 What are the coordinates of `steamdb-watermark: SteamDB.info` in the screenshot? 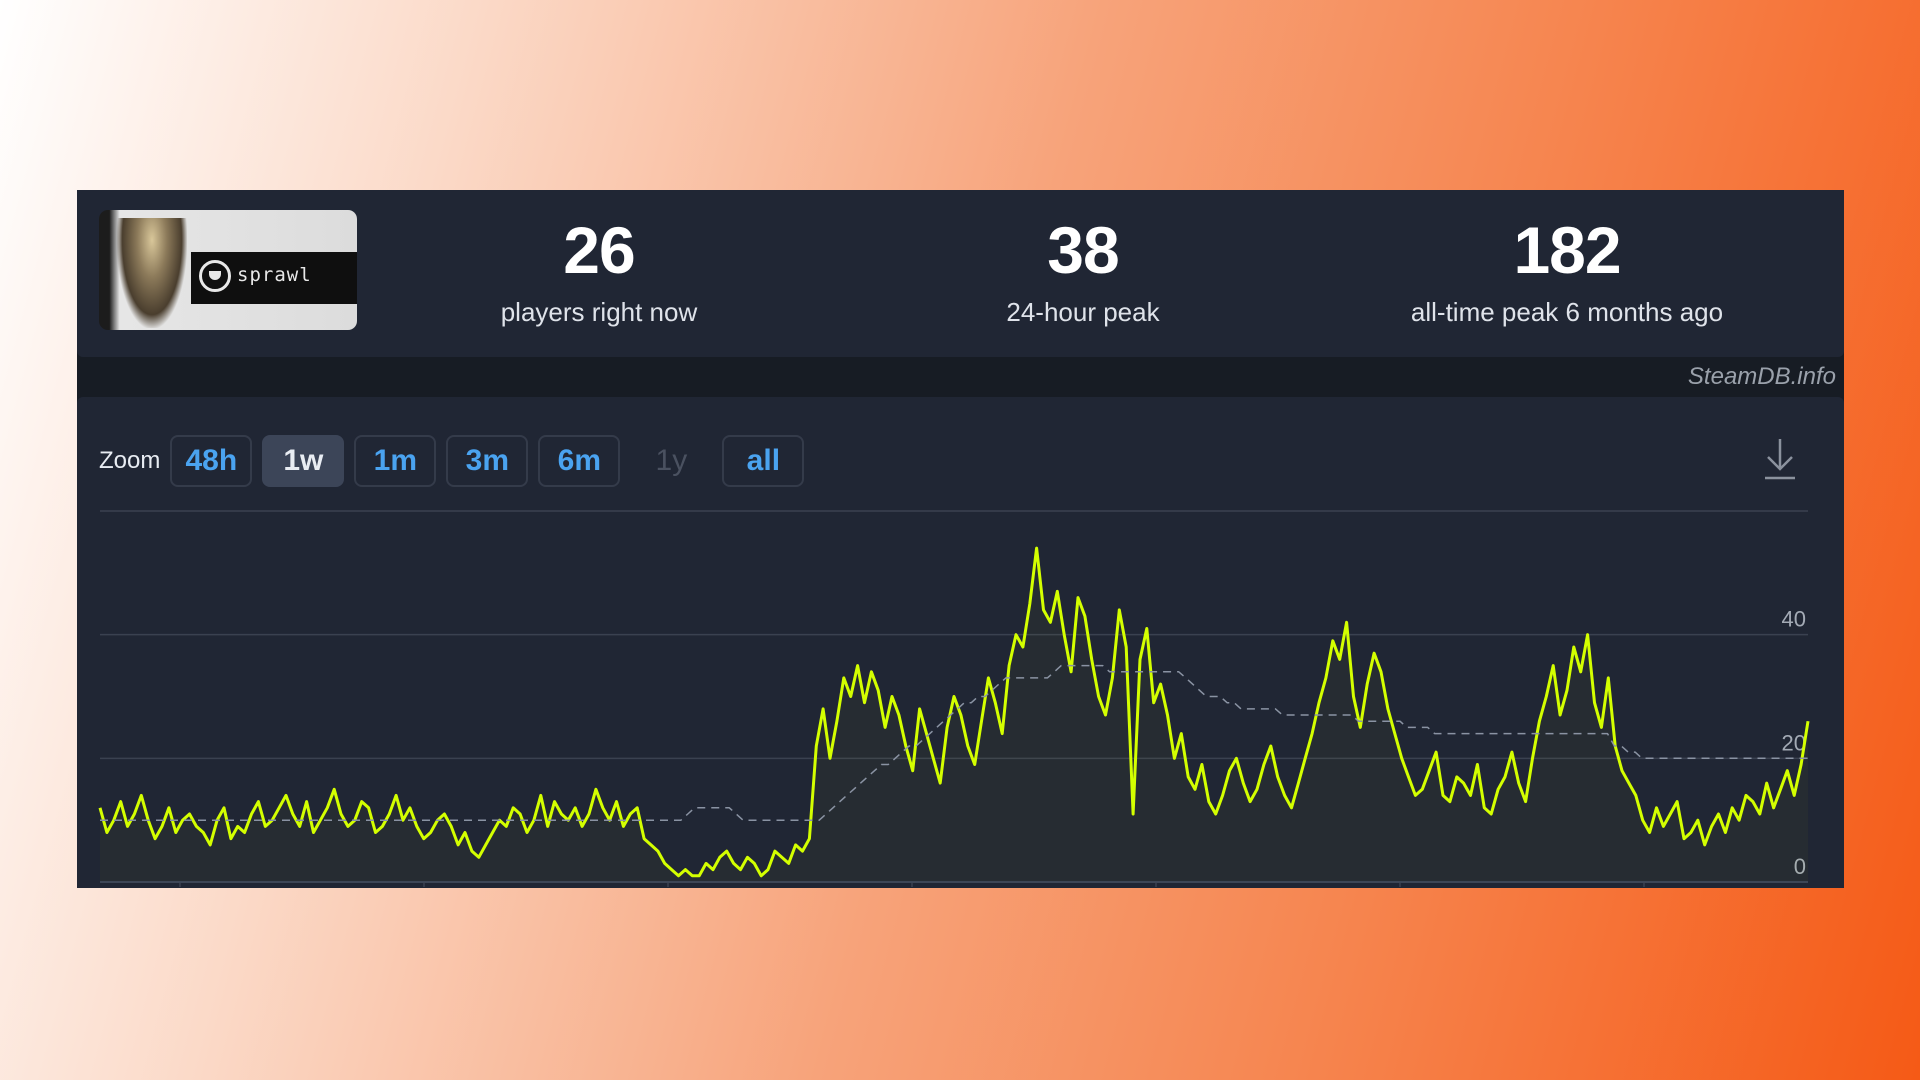 It's located at (1761, 376).